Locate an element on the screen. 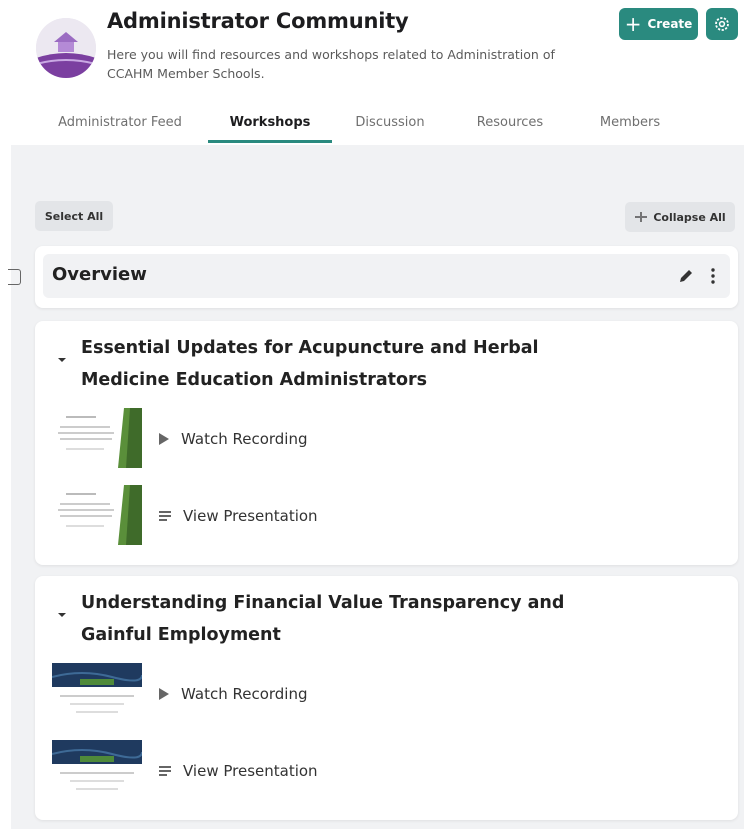 Image resolution: width=744 pixels, height=829 pixels. tab-discussion: Discussion is located at coordinates (390, 122).